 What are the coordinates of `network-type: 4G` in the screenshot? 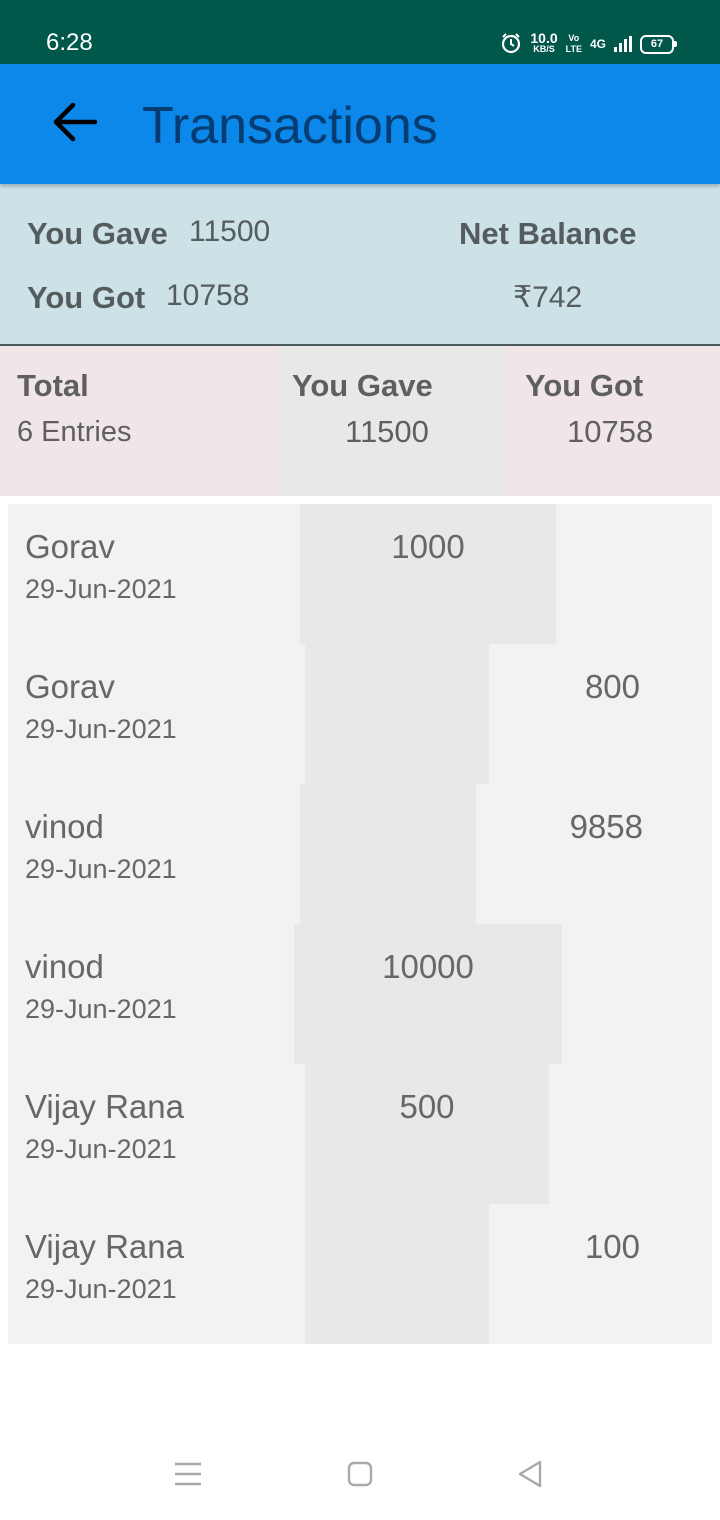 It's located at (597, 44).